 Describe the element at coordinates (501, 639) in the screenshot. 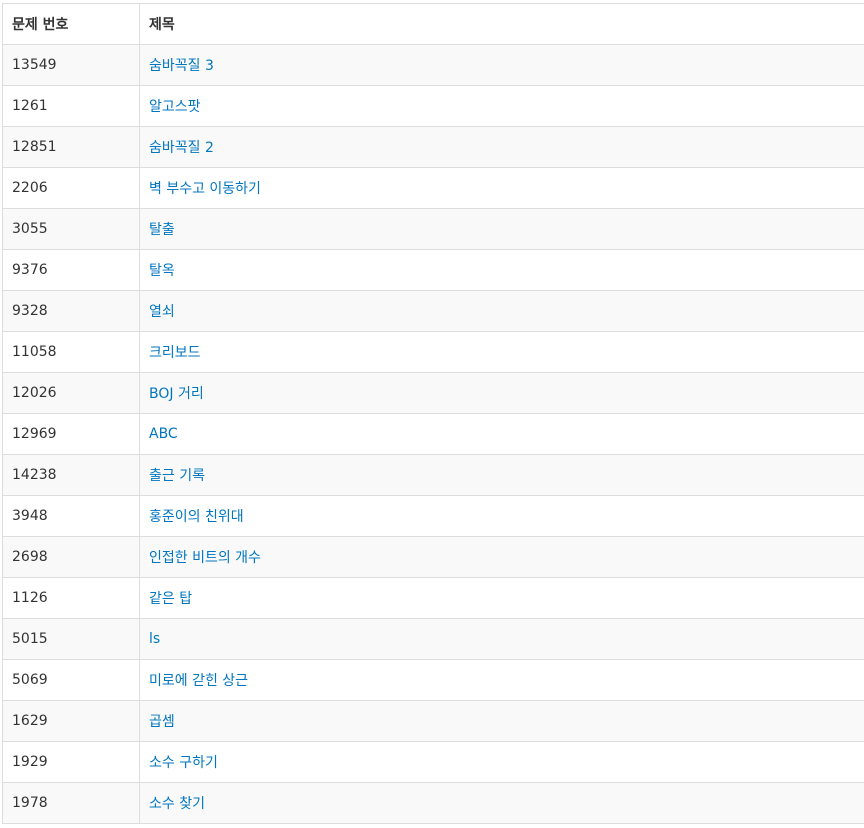

I see `problem-title-cell: ls` at that location.